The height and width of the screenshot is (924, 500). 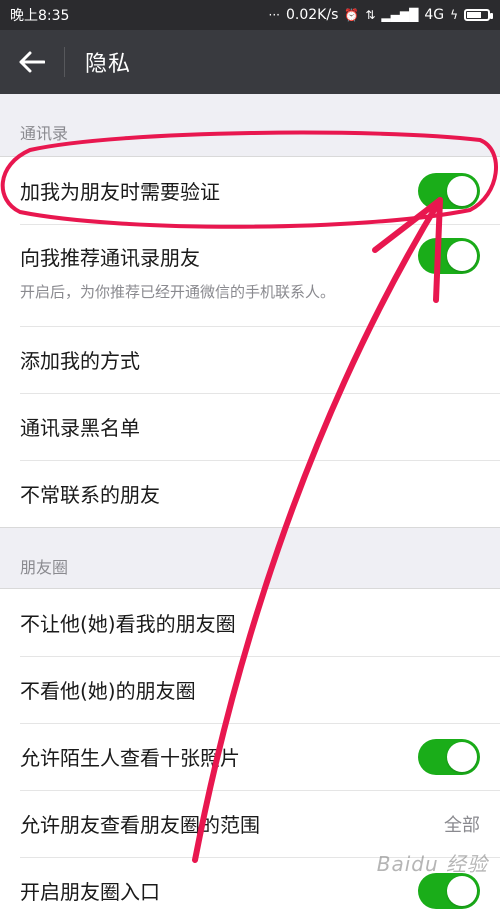 What do you see at coordinates (80, 428) in the screenshot?
I see `row-label: 通讯录黑名单` at bounding box center [80, 428].